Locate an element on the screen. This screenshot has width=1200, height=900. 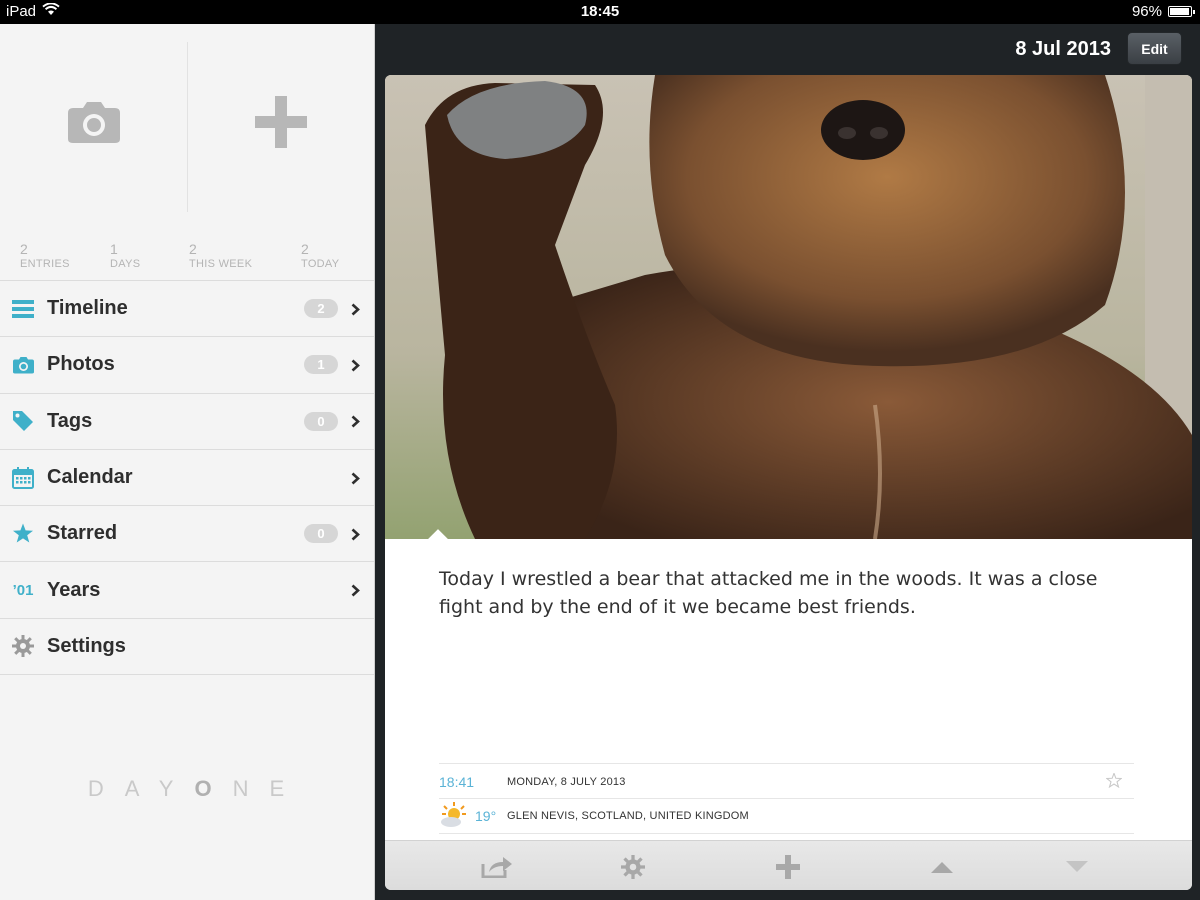
tag-icon is located at coordinates (23, 421).